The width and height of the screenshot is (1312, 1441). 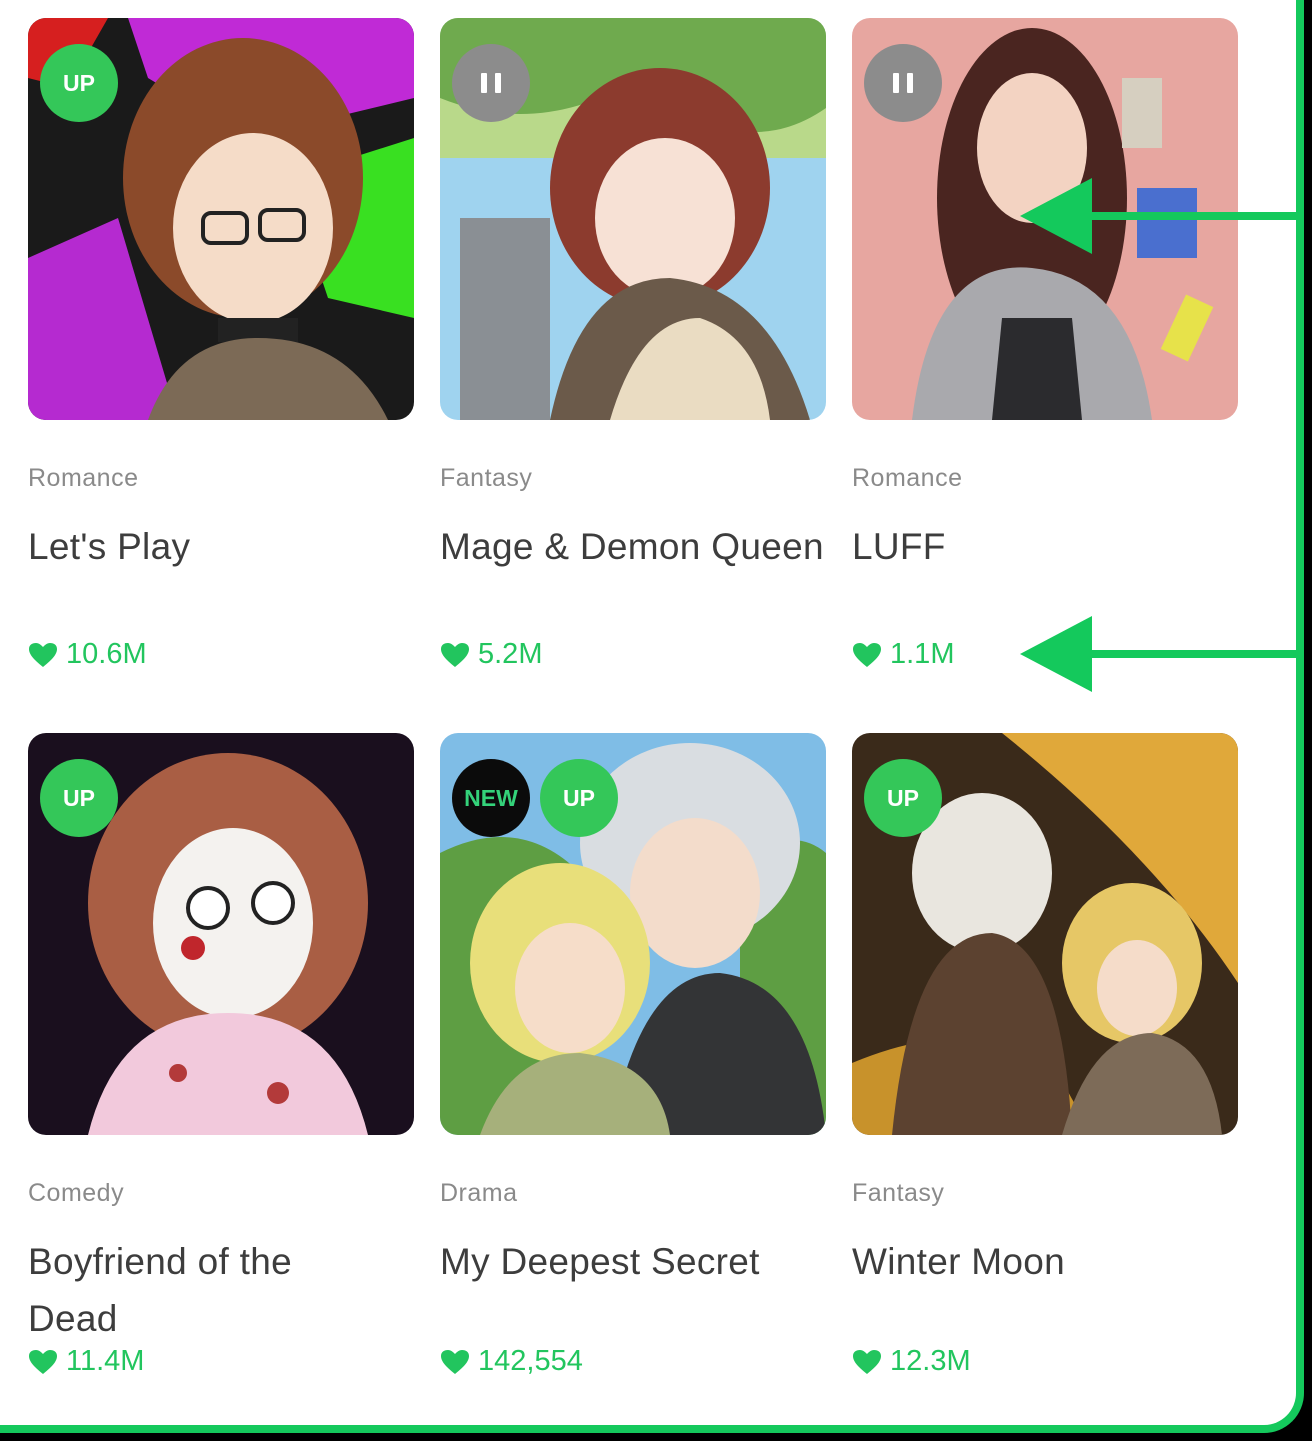 What do you see at coordinates (105, 1361) in the screenshot?
I see `likes-value: 11.4M` at bounding box center [105, 1361].